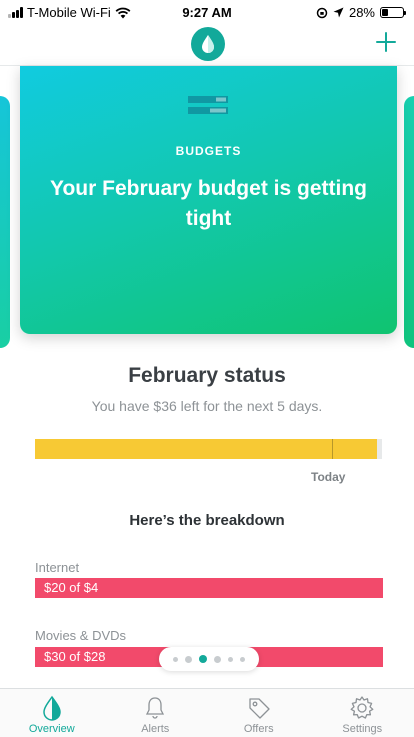  I want to click on next-card-peek, so click(409, 222).